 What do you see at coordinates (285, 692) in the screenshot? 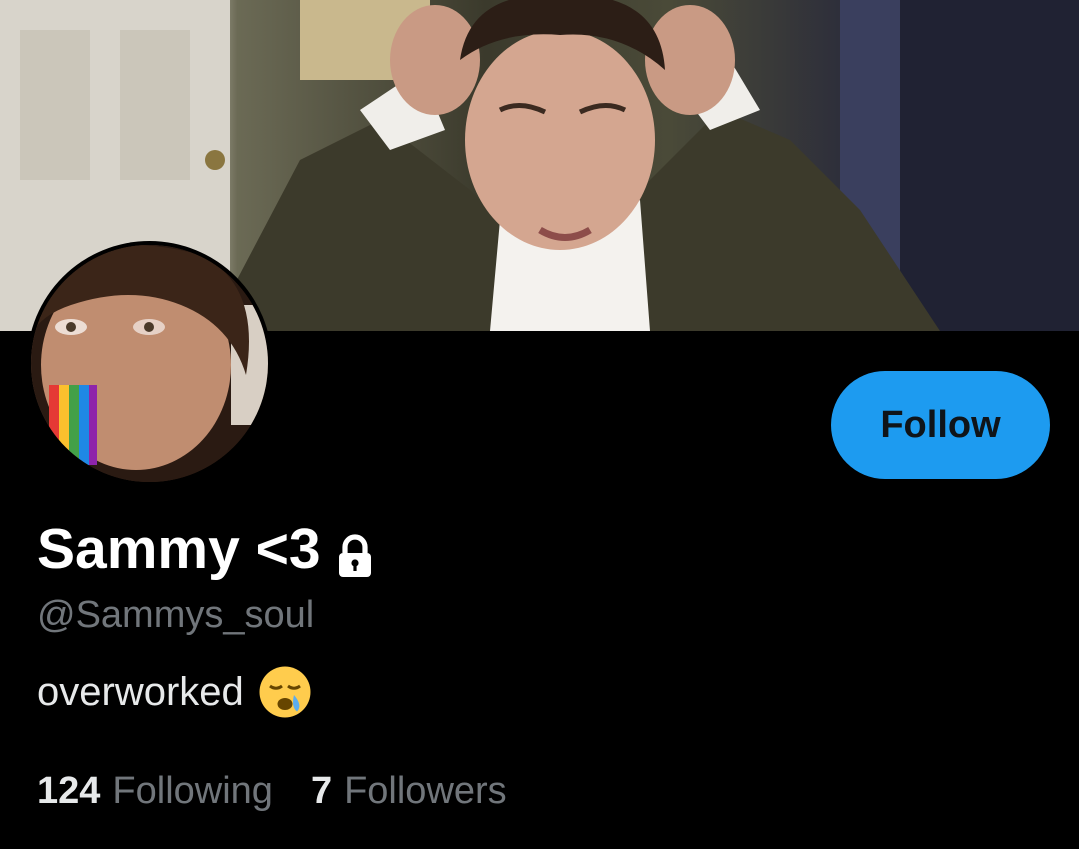
I see `sleepy-face-icon` at bounding box center [285, 692].